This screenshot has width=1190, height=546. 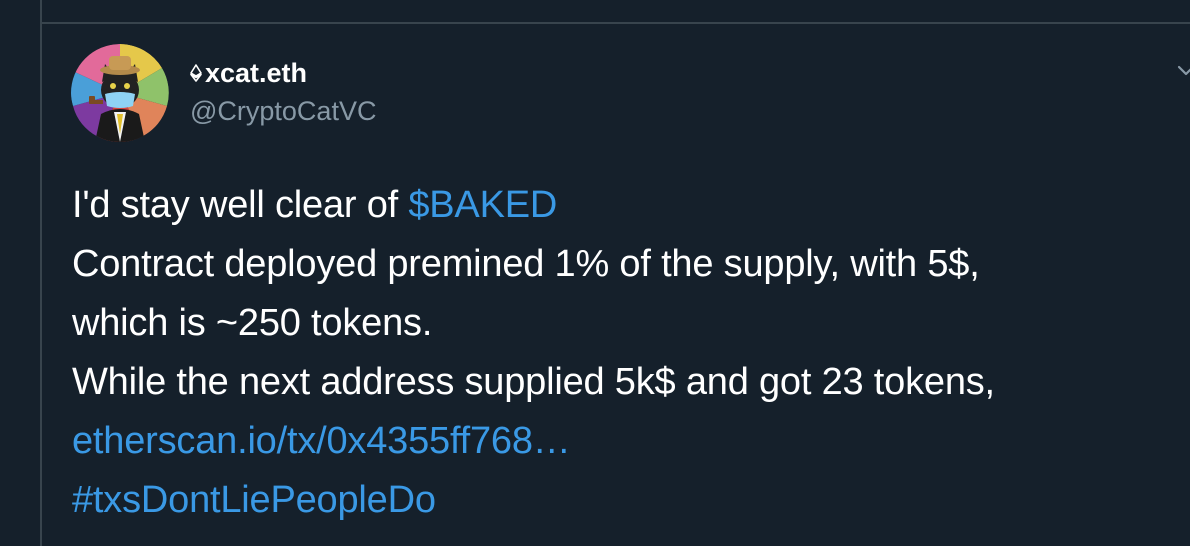 What do you see at coordinates (283, 92) in the screenshot?
I see `user-info: xcat.eth @CryptoCatVC` at bounding box center [283, 92].